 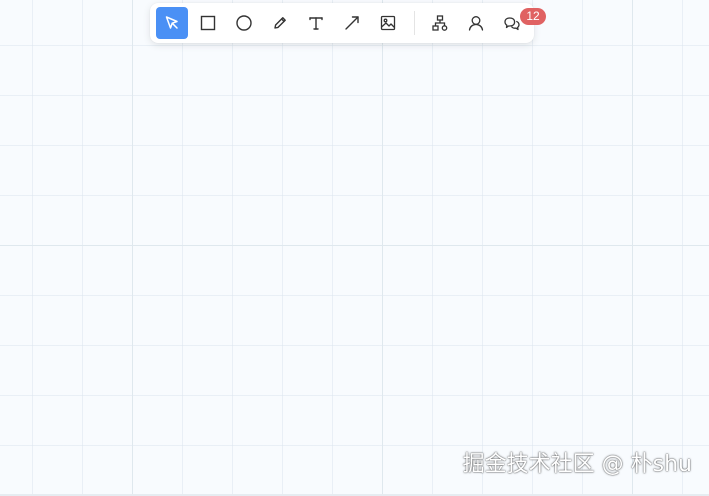 I want to click on comments-count-badge: 12, so click(x=533, y=16).